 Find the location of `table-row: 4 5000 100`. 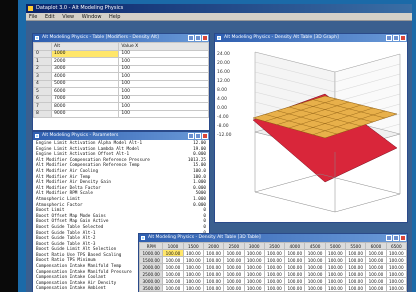

table-row: 4 5000 100 is located at coordinates (121, 83).